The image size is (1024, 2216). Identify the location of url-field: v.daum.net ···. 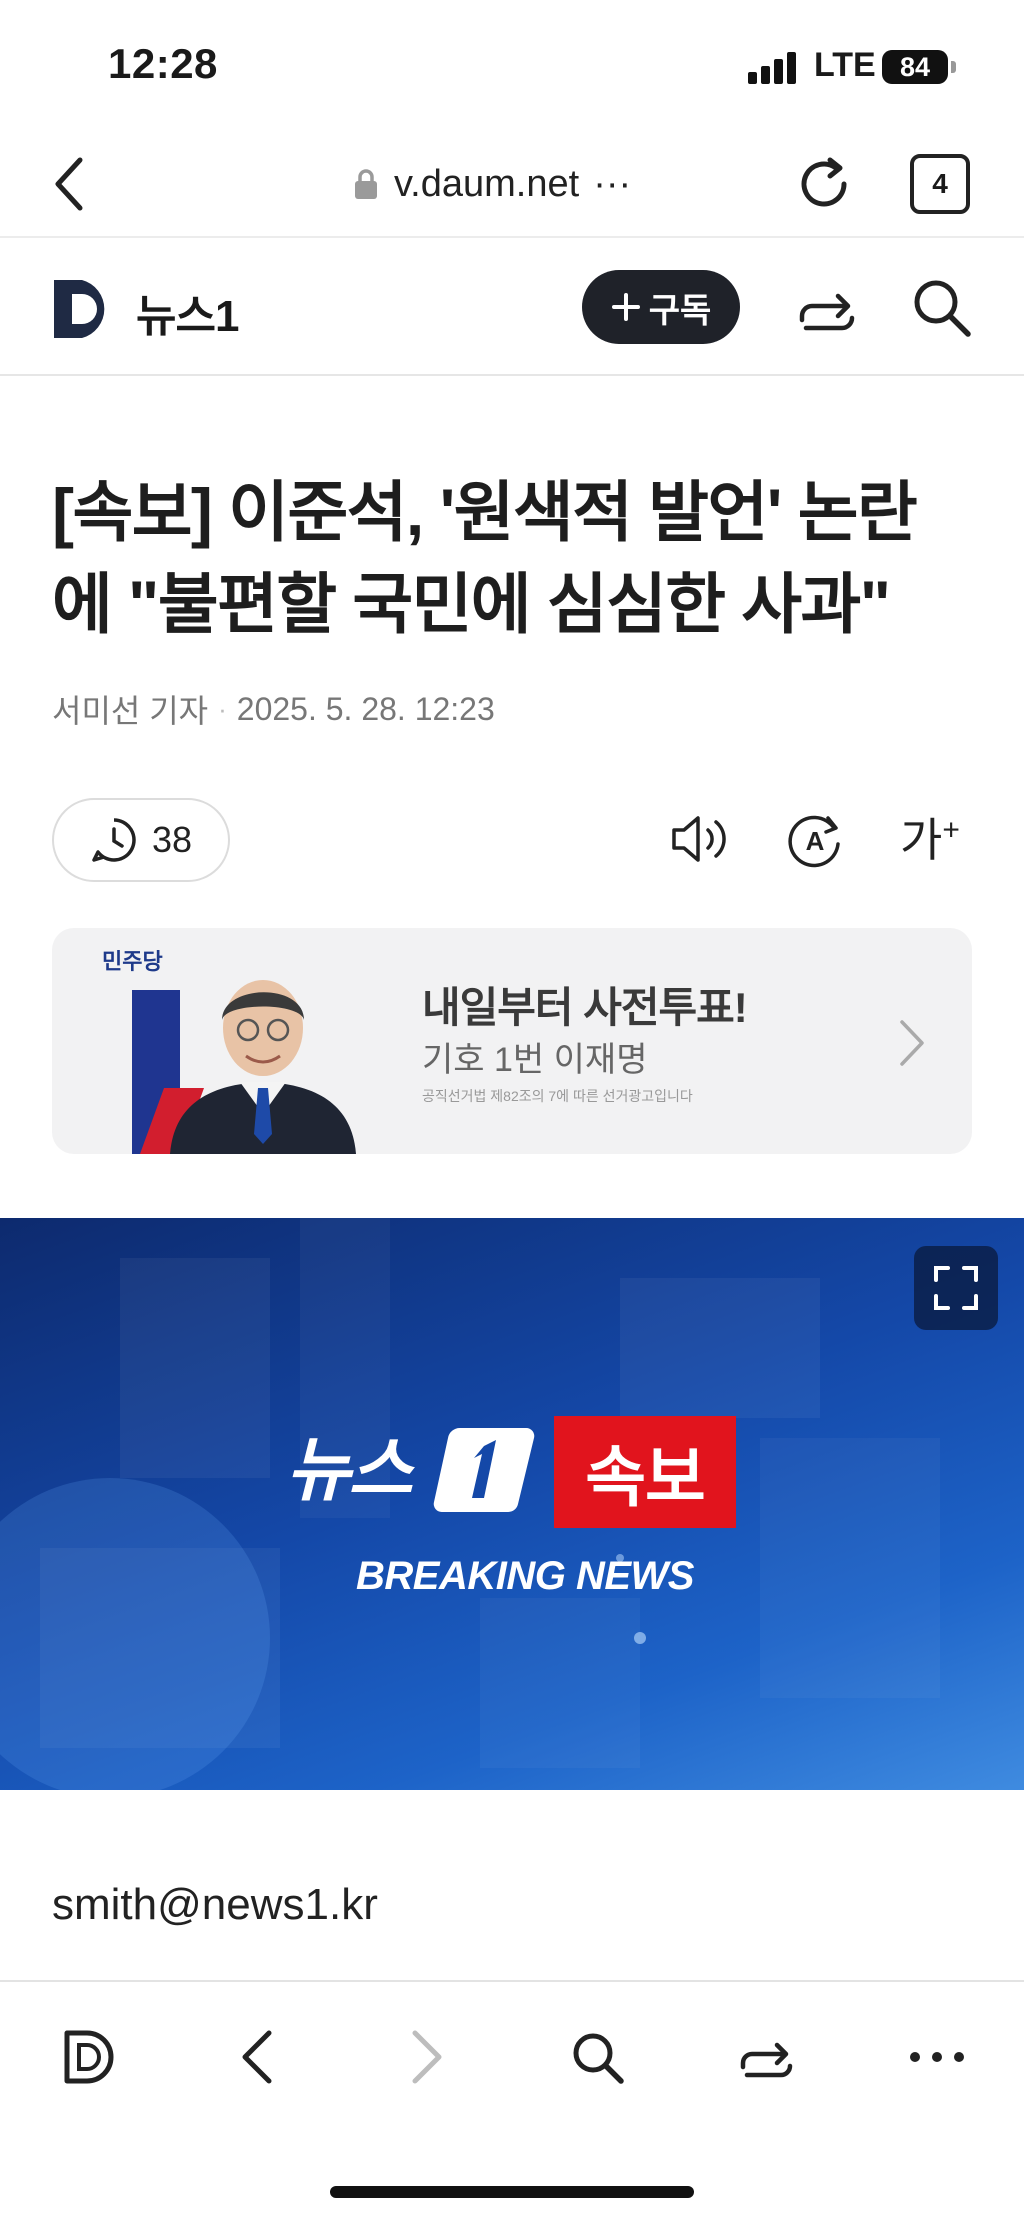
(491, 184).